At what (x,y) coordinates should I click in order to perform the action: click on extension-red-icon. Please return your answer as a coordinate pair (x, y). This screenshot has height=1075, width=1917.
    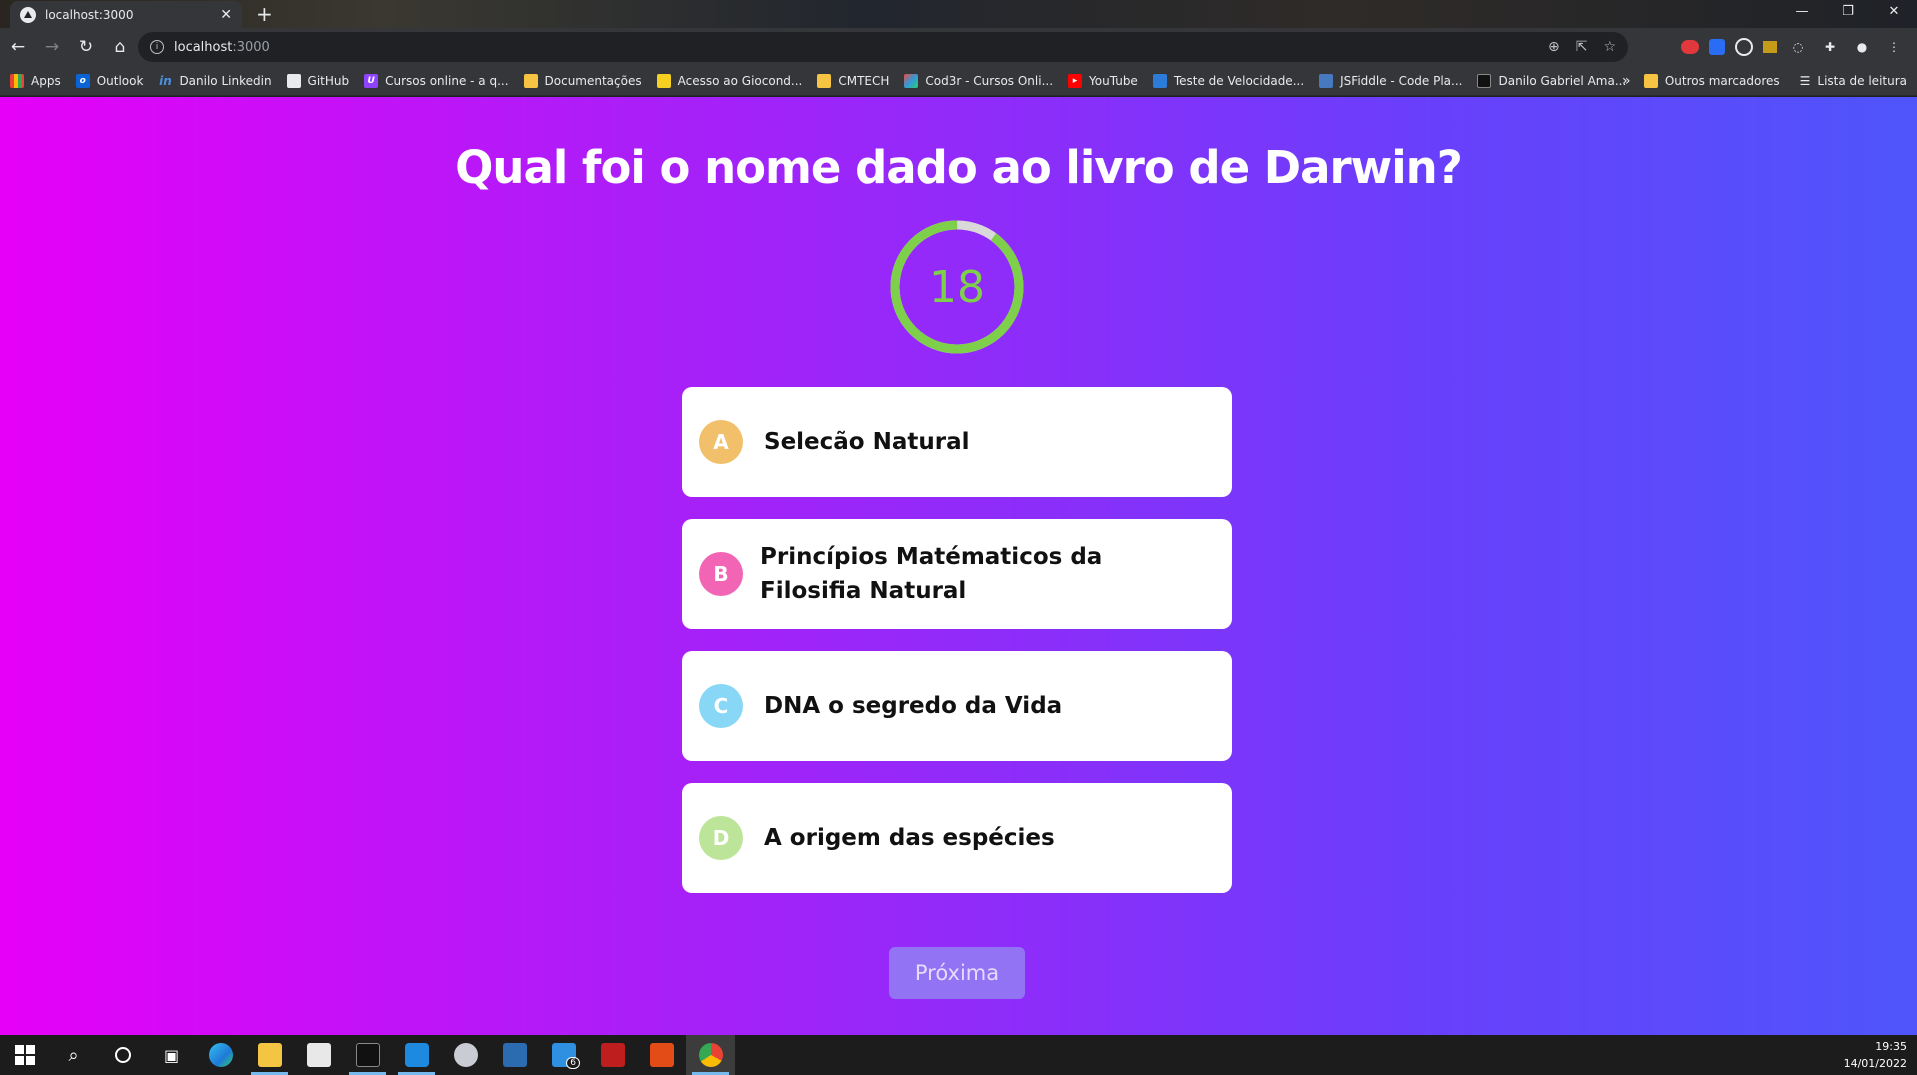
    Looking at the image, I should click on (1690, 47).